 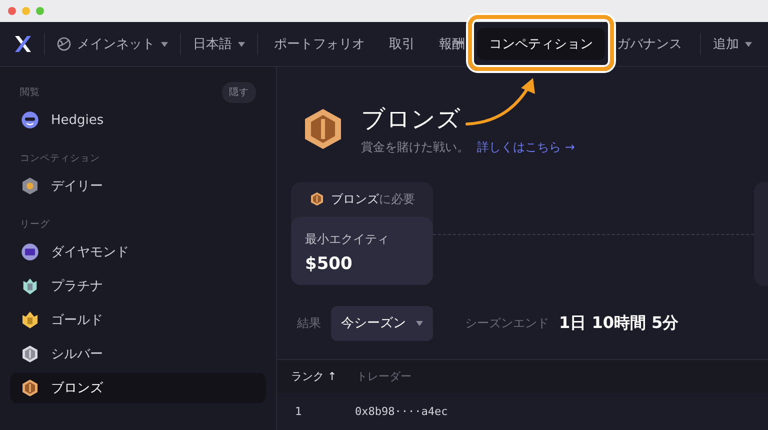 I want to click on network-dropdown: メインネット, so click(x=112, y=44).